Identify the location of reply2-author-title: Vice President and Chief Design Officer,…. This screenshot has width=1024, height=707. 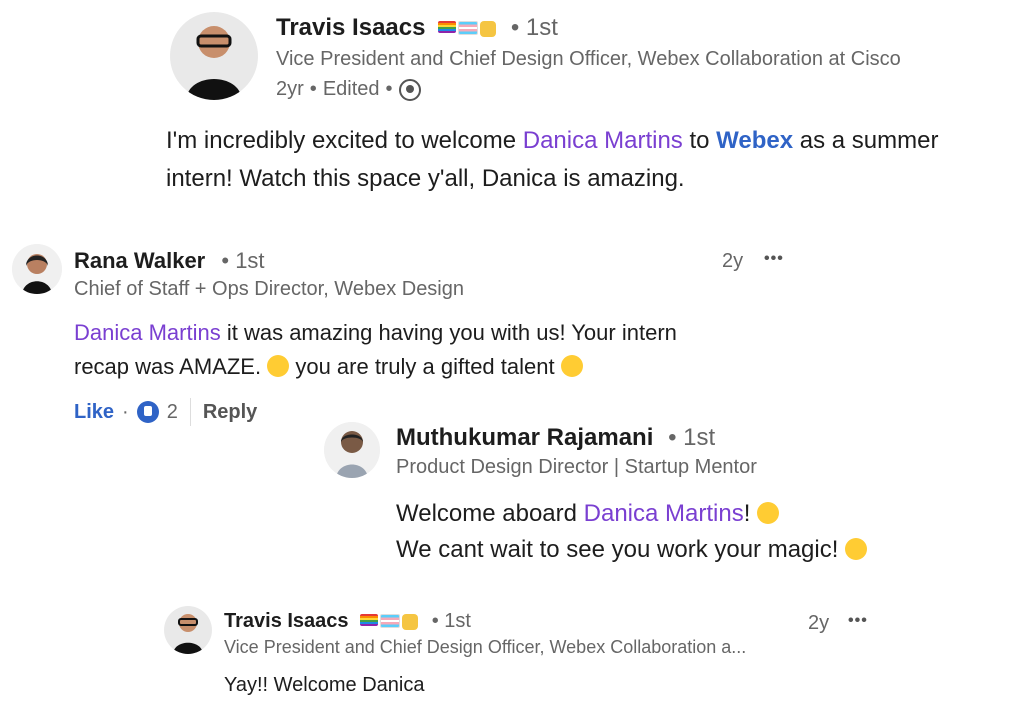
(485, 647).